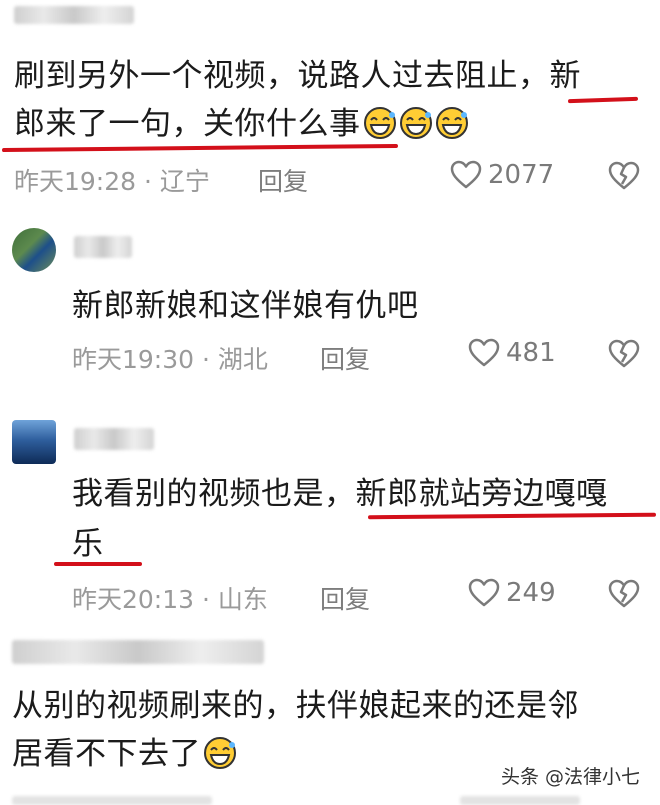  I want to click on comment-text-line: 从别的视频刷来的，扶伴娘起来的还是邻, so click(295, 706).